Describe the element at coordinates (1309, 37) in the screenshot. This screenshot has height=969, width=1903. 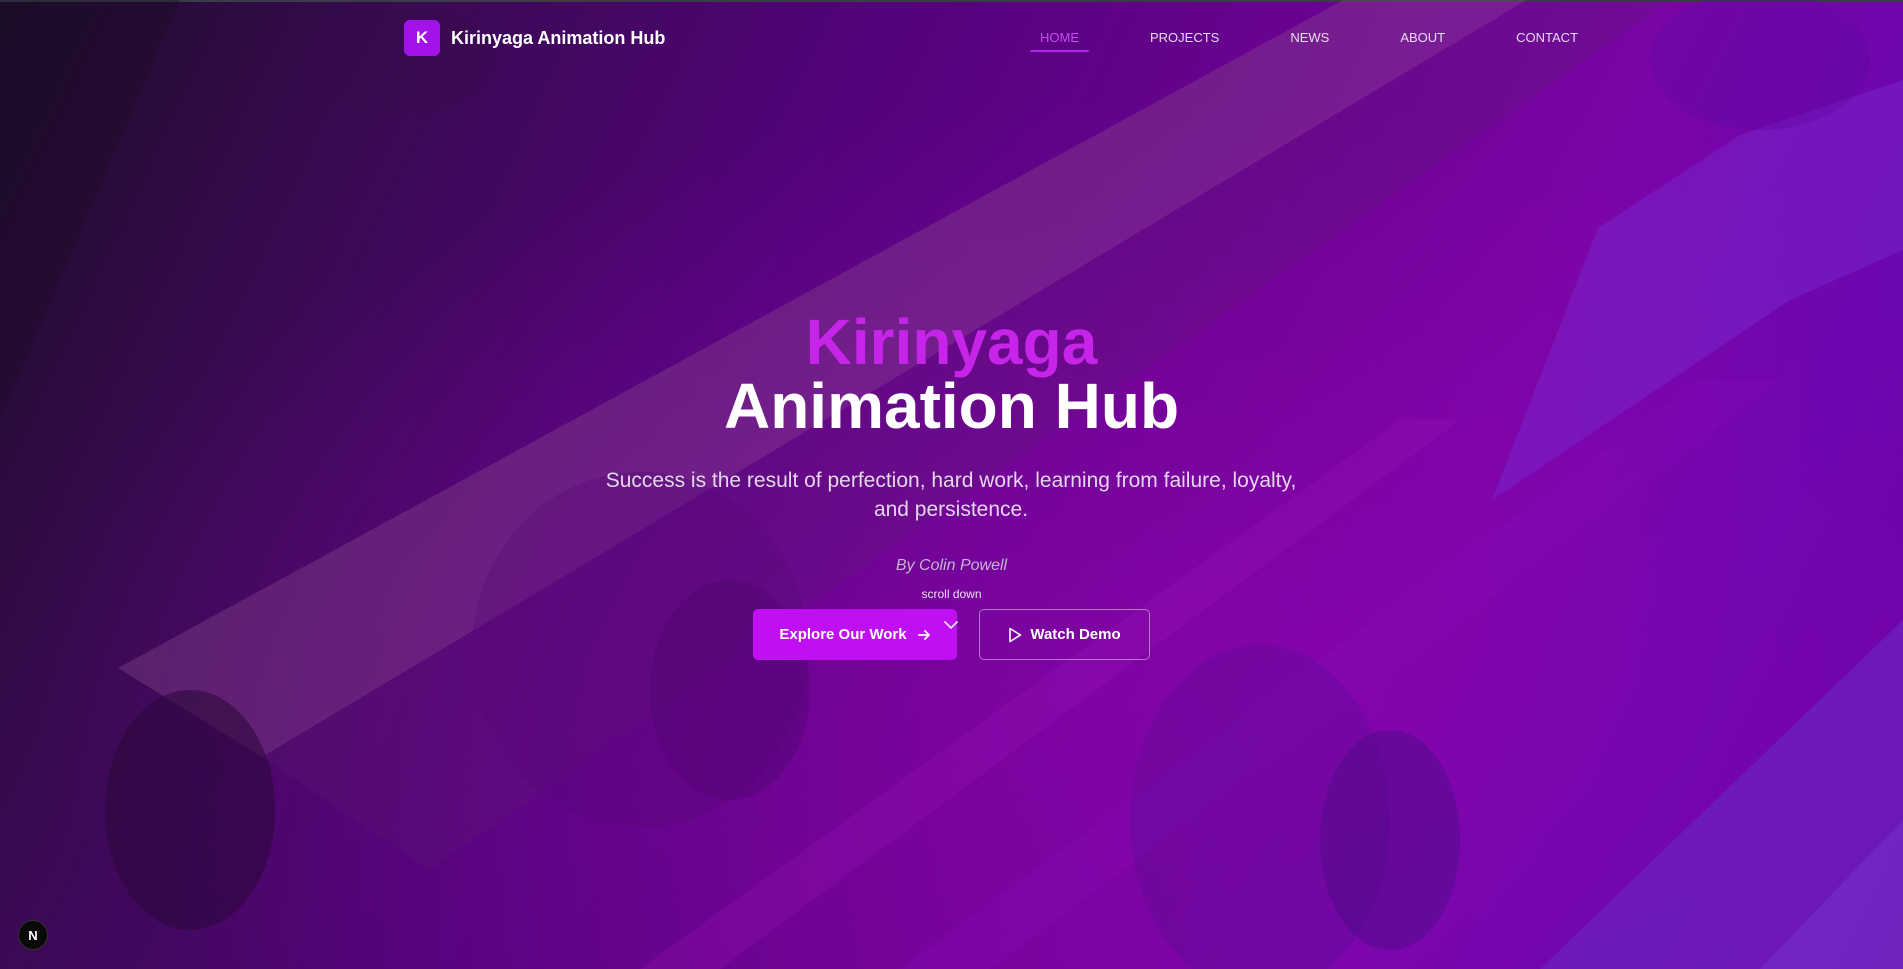
I see `nav-item-news: NEWS` at that location.